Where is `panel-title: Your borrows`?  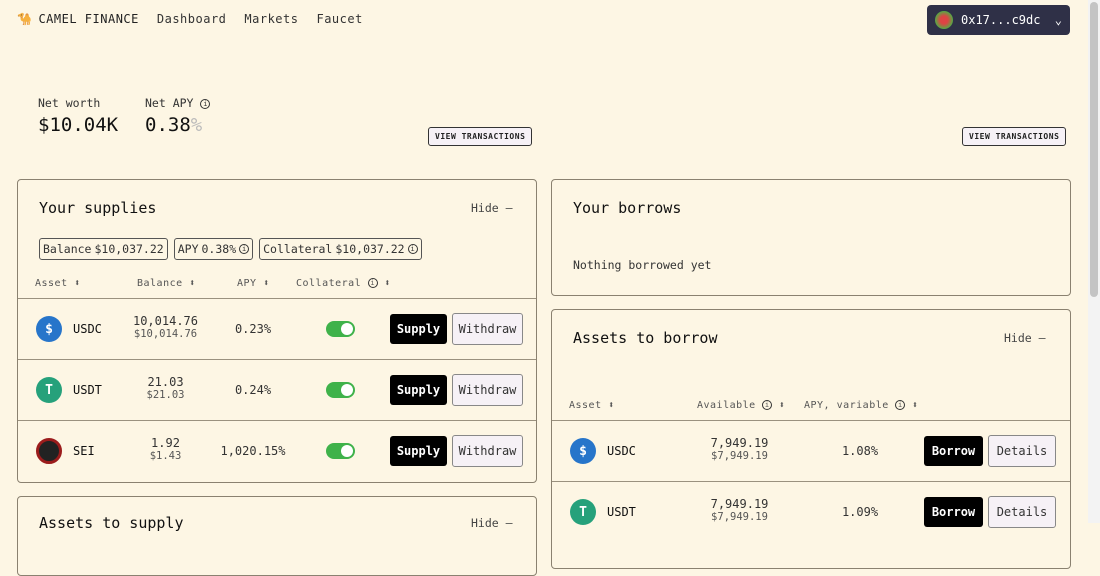
panel-title: Your borrows is located at coordinates (627, 208).